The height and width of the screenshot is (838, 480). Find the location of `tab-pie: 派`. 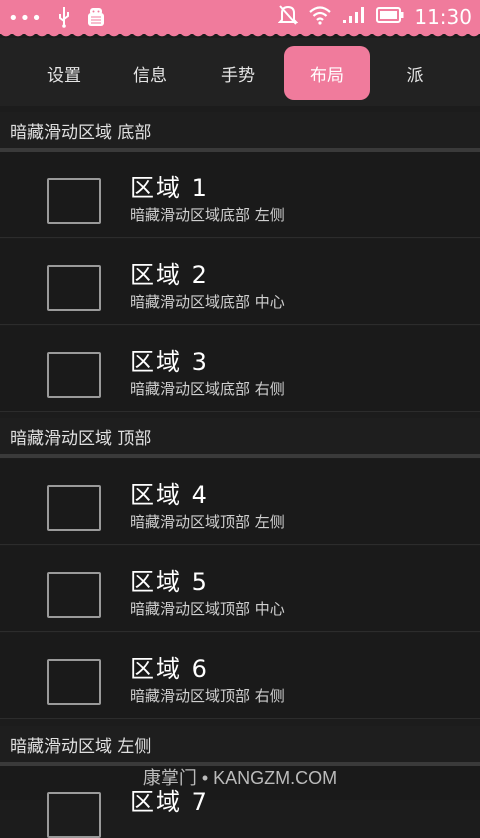

tab-pie: 派 is located at coordinates (415, 73).